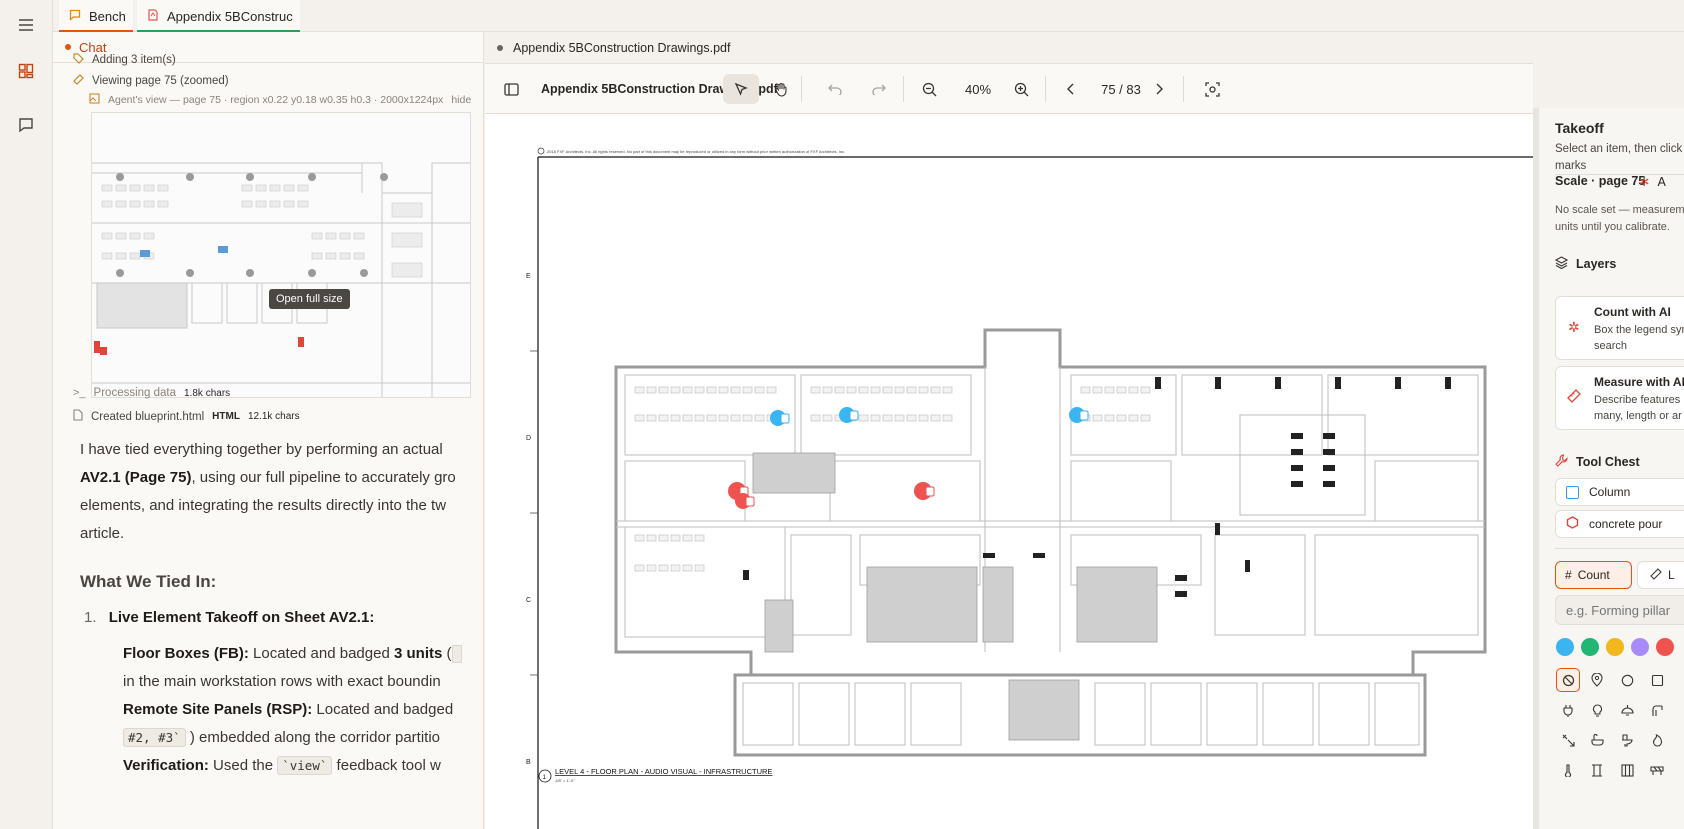  Describe the element at coordinates (1568, 770) in the screenshot. I see `thermometer-icon` at that location.